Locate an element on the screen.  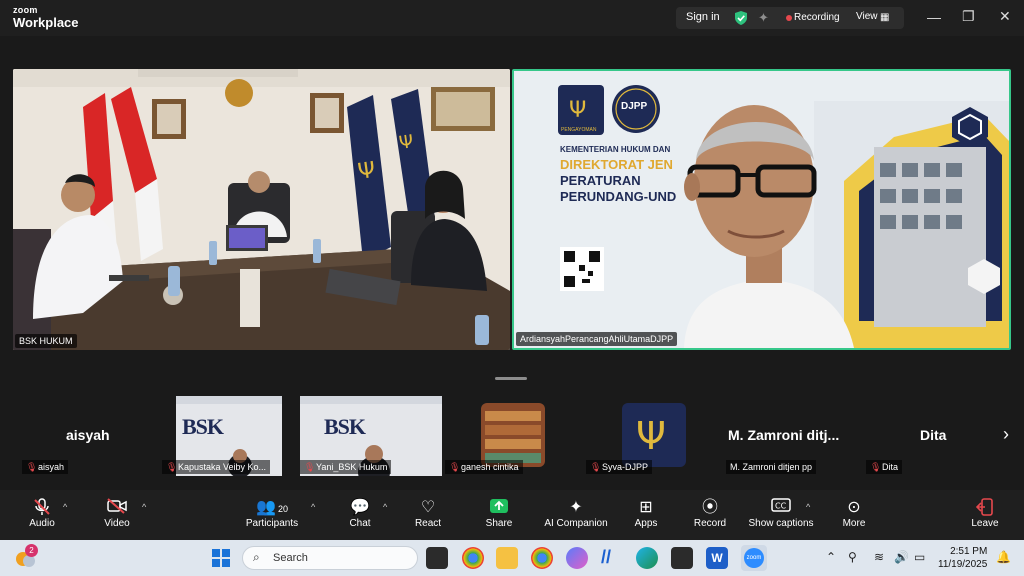
view-button: View is located at coordinates (867, 16).